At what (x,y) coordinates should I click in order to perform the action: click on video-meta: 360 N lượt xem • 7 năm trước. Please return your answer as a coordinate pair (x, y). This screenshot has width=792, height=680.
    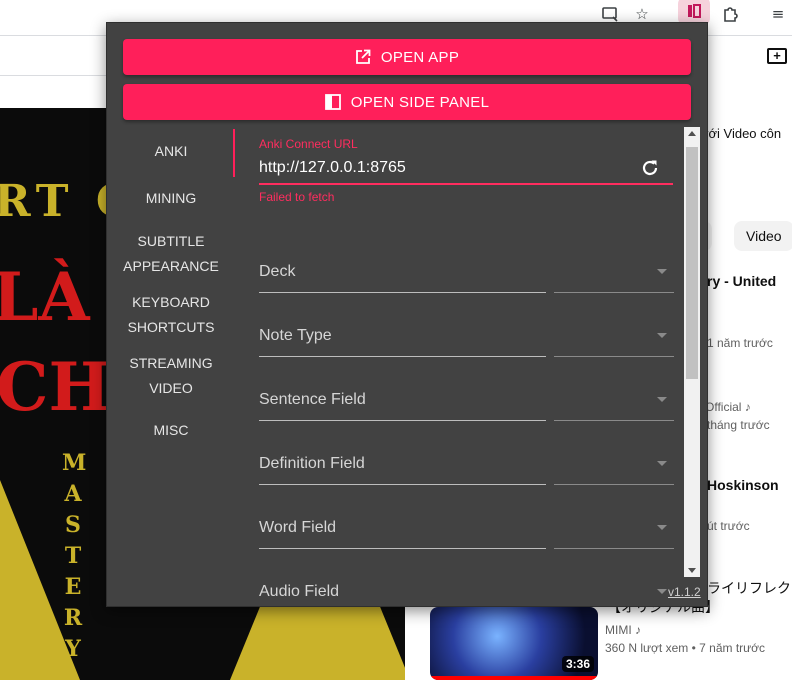
    Looking at the image, I should click on (685, 648).